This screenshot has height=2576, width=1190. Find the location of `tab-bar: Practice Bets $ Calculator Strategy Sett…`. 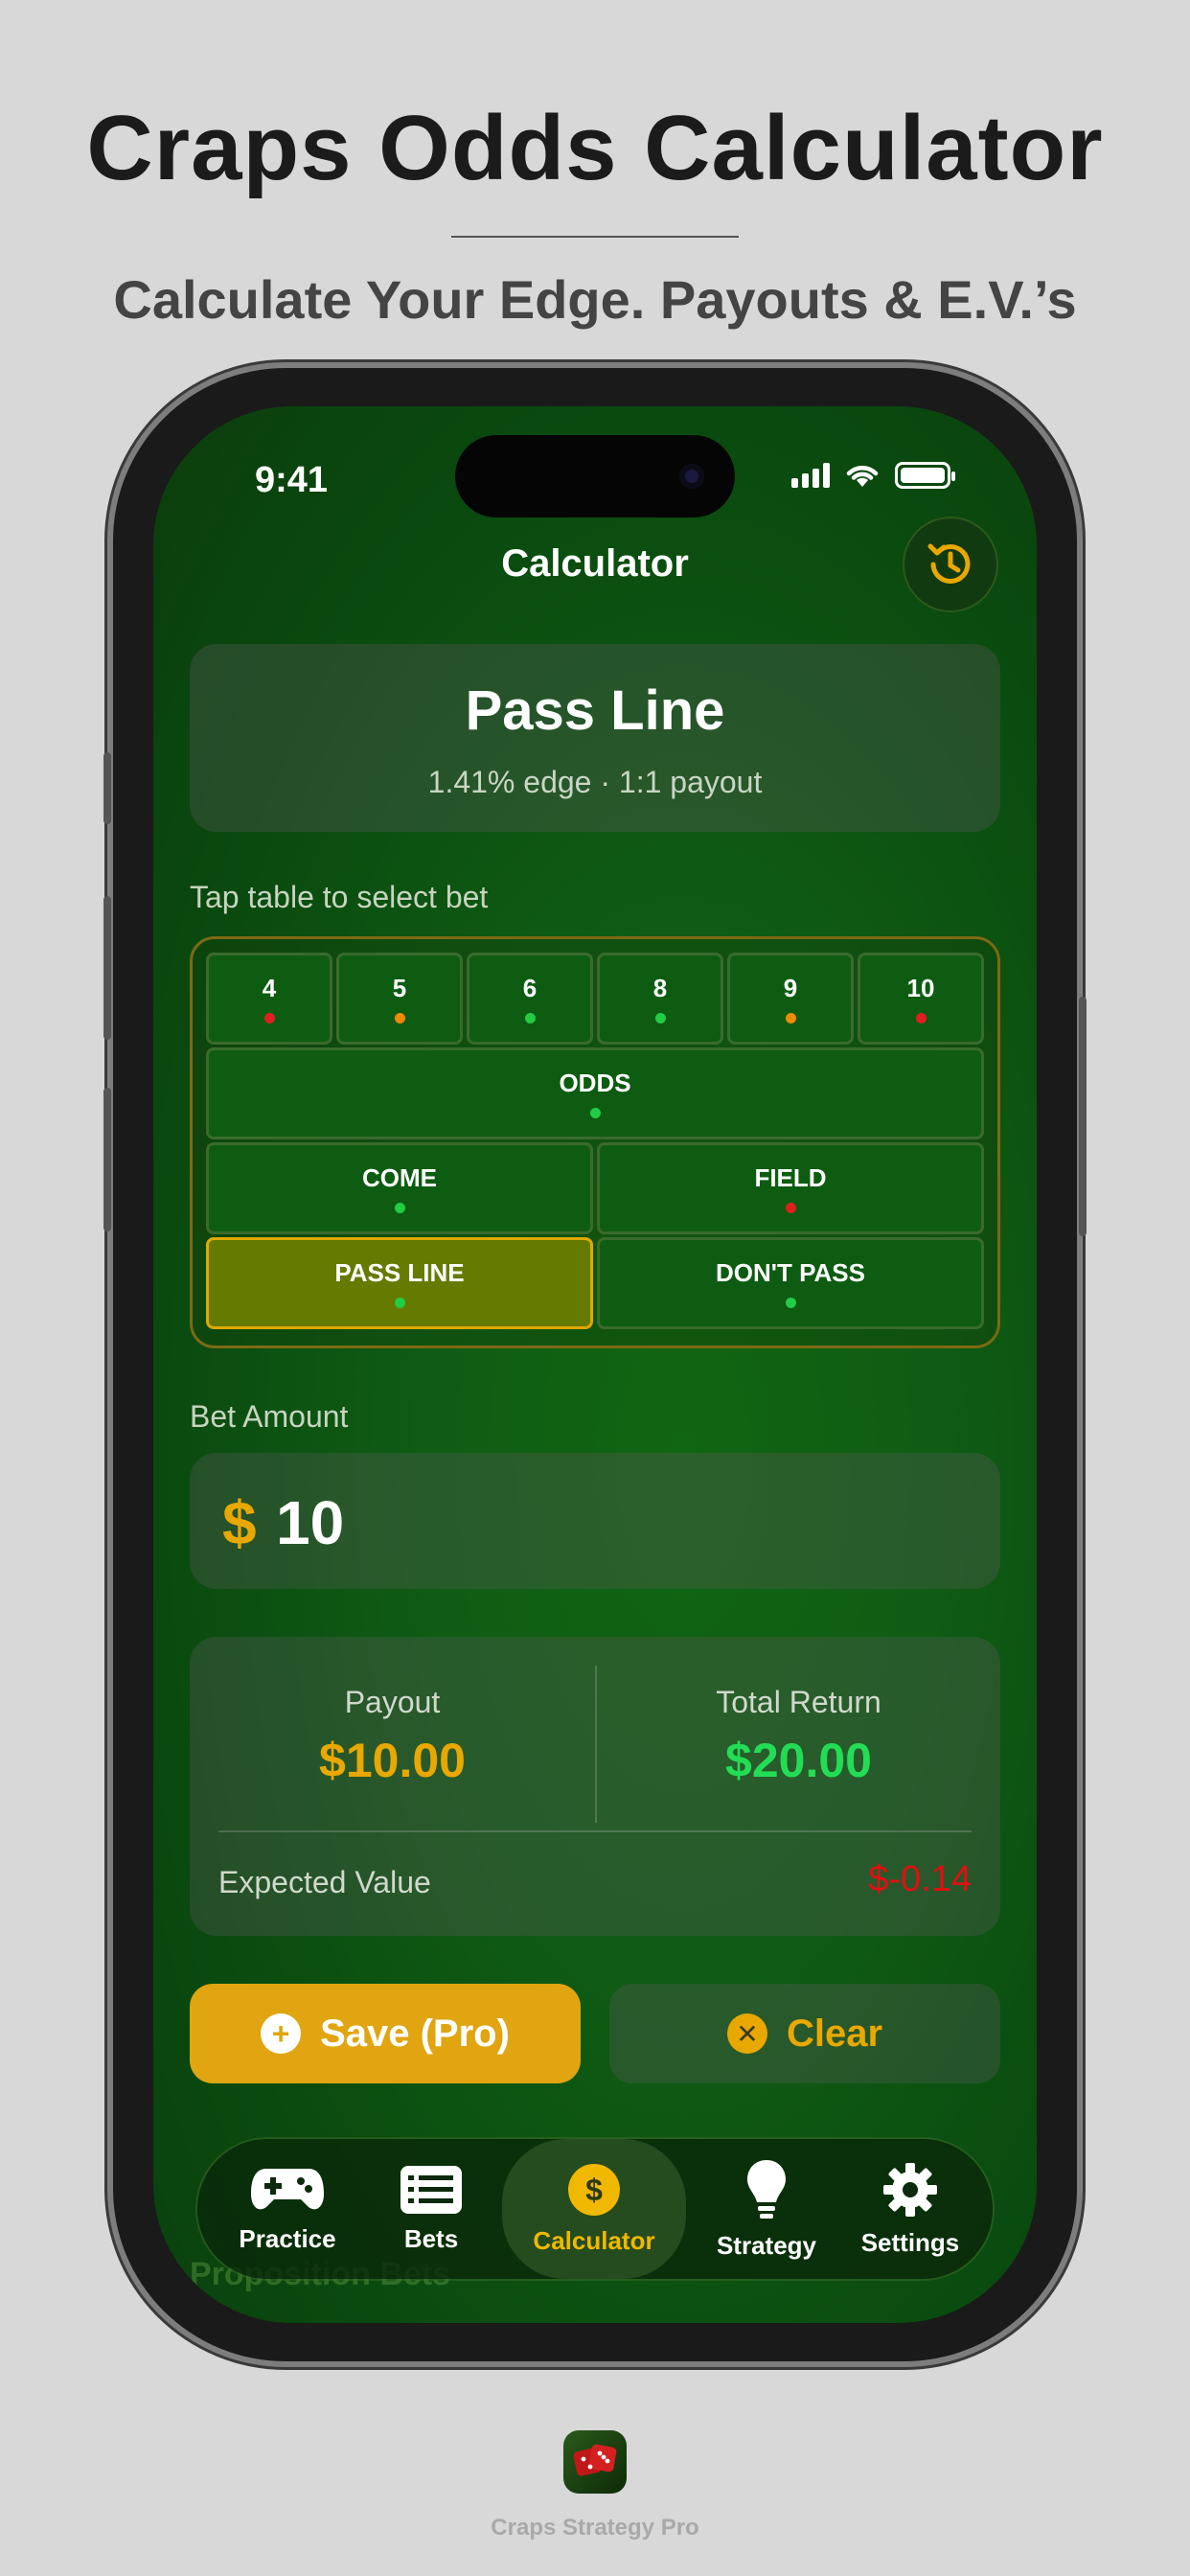

tab-bar: Practice Bets $ Calculator Strategy Sett… is located at coordinates (595, 2209).